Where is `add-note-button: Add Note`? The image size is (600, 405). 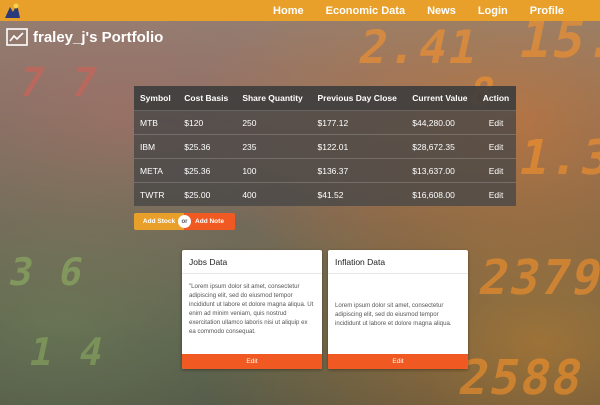 add-note-button: Add Note is located at coordinates (209, 221).